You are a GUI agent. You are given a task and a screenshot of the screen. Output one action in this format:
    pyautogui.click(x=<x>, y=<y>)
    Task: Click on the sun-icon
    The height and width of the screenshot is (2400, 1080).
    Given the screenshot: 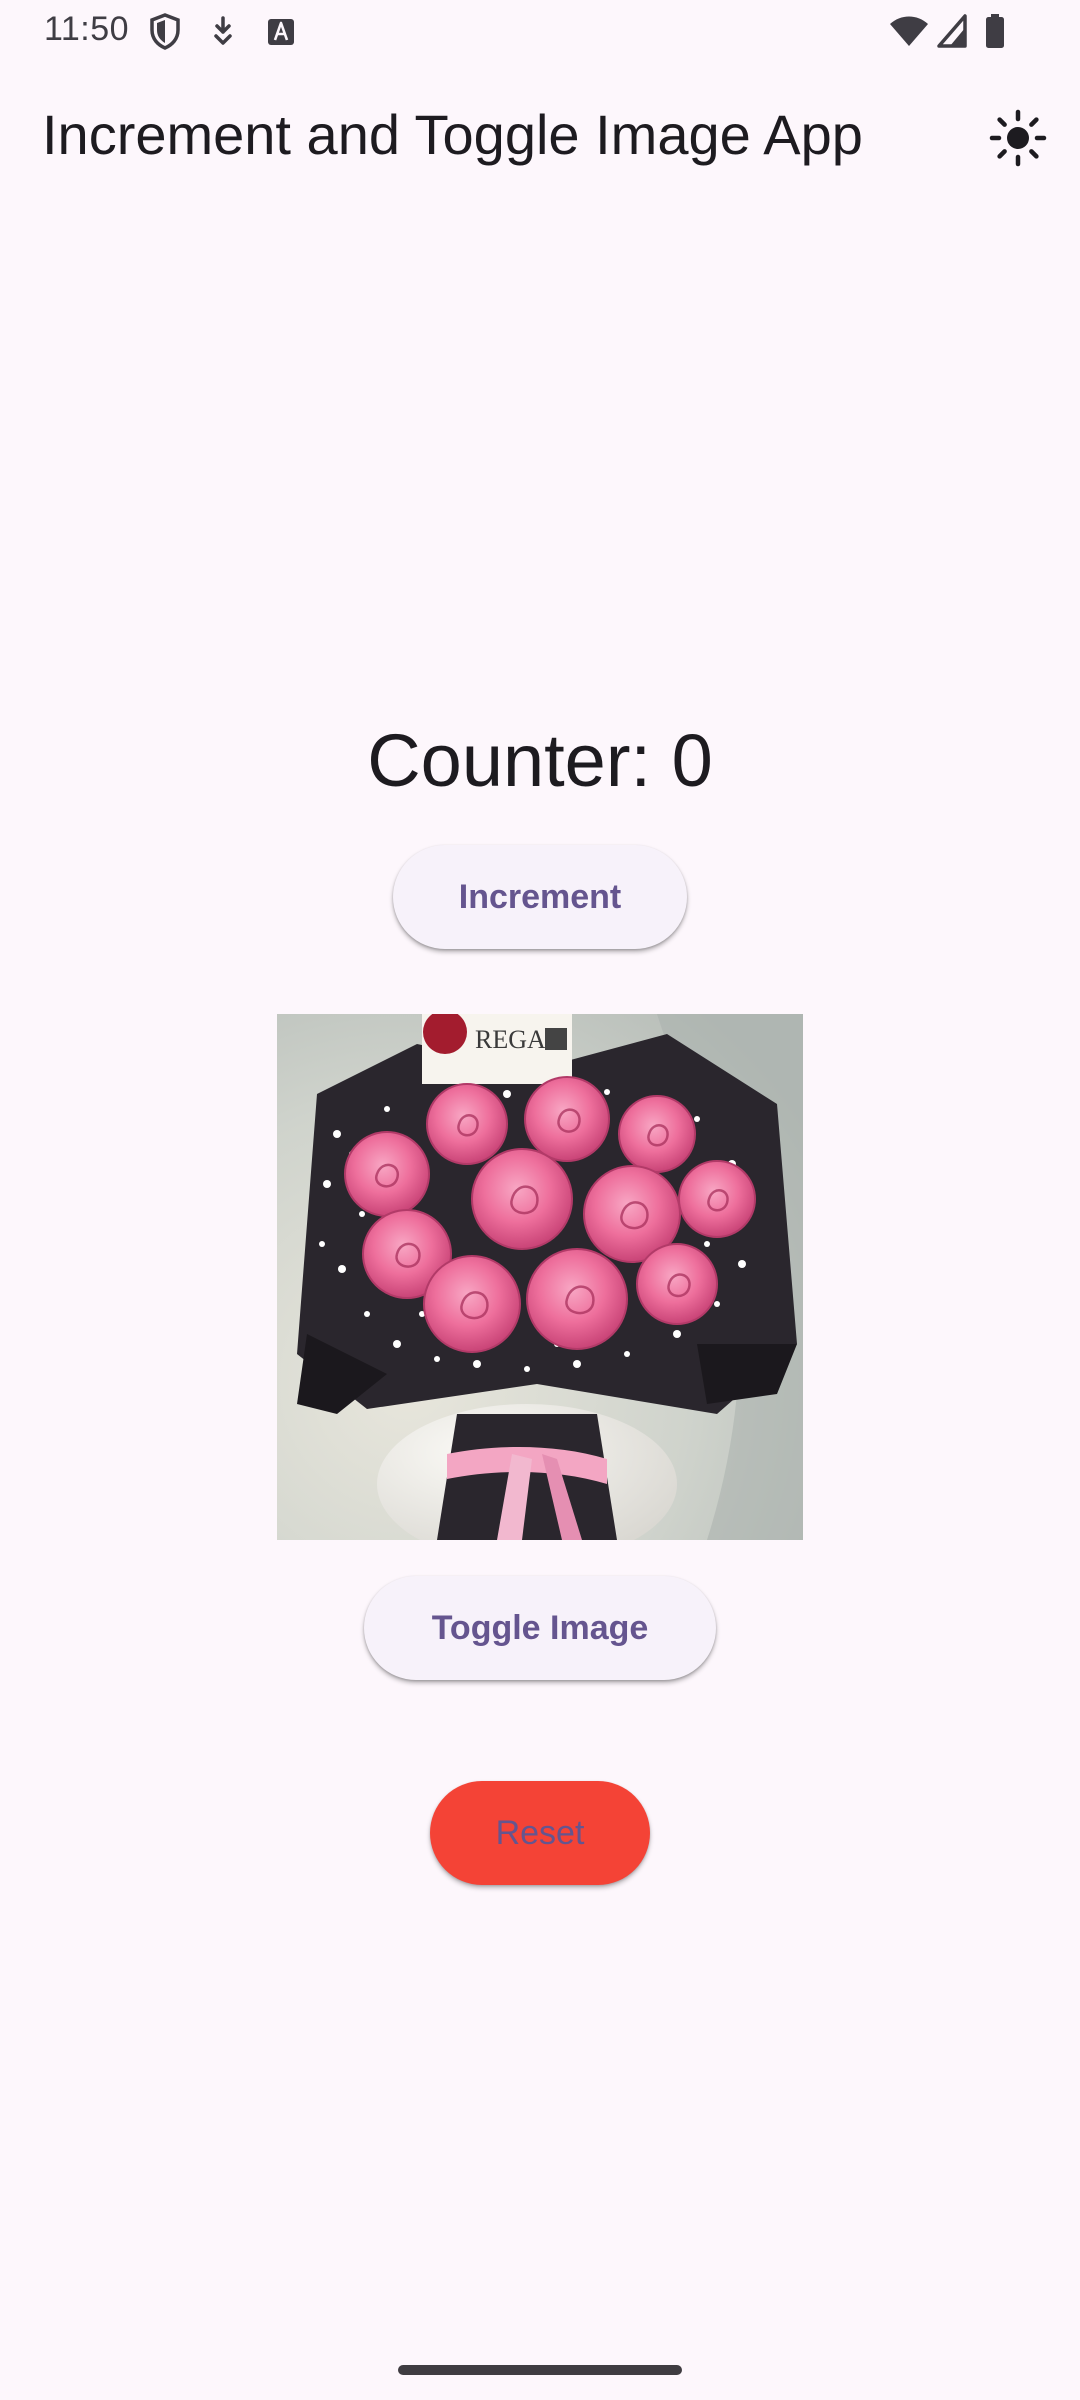 What is the action you would take?
    pyautogui.click(x=1018, y=138)
    